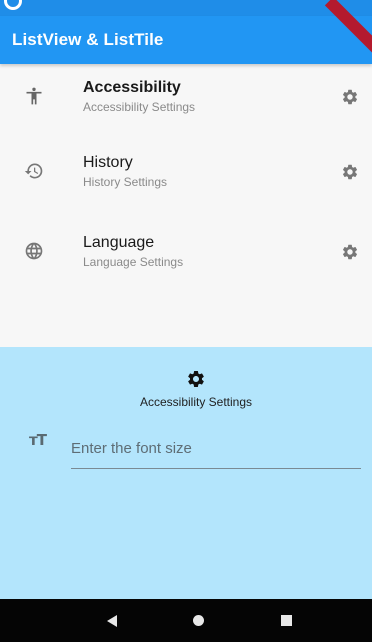  Describe the element at coordinates (34, 96) in the screenshot. I see `accessibility-icon` at that location.